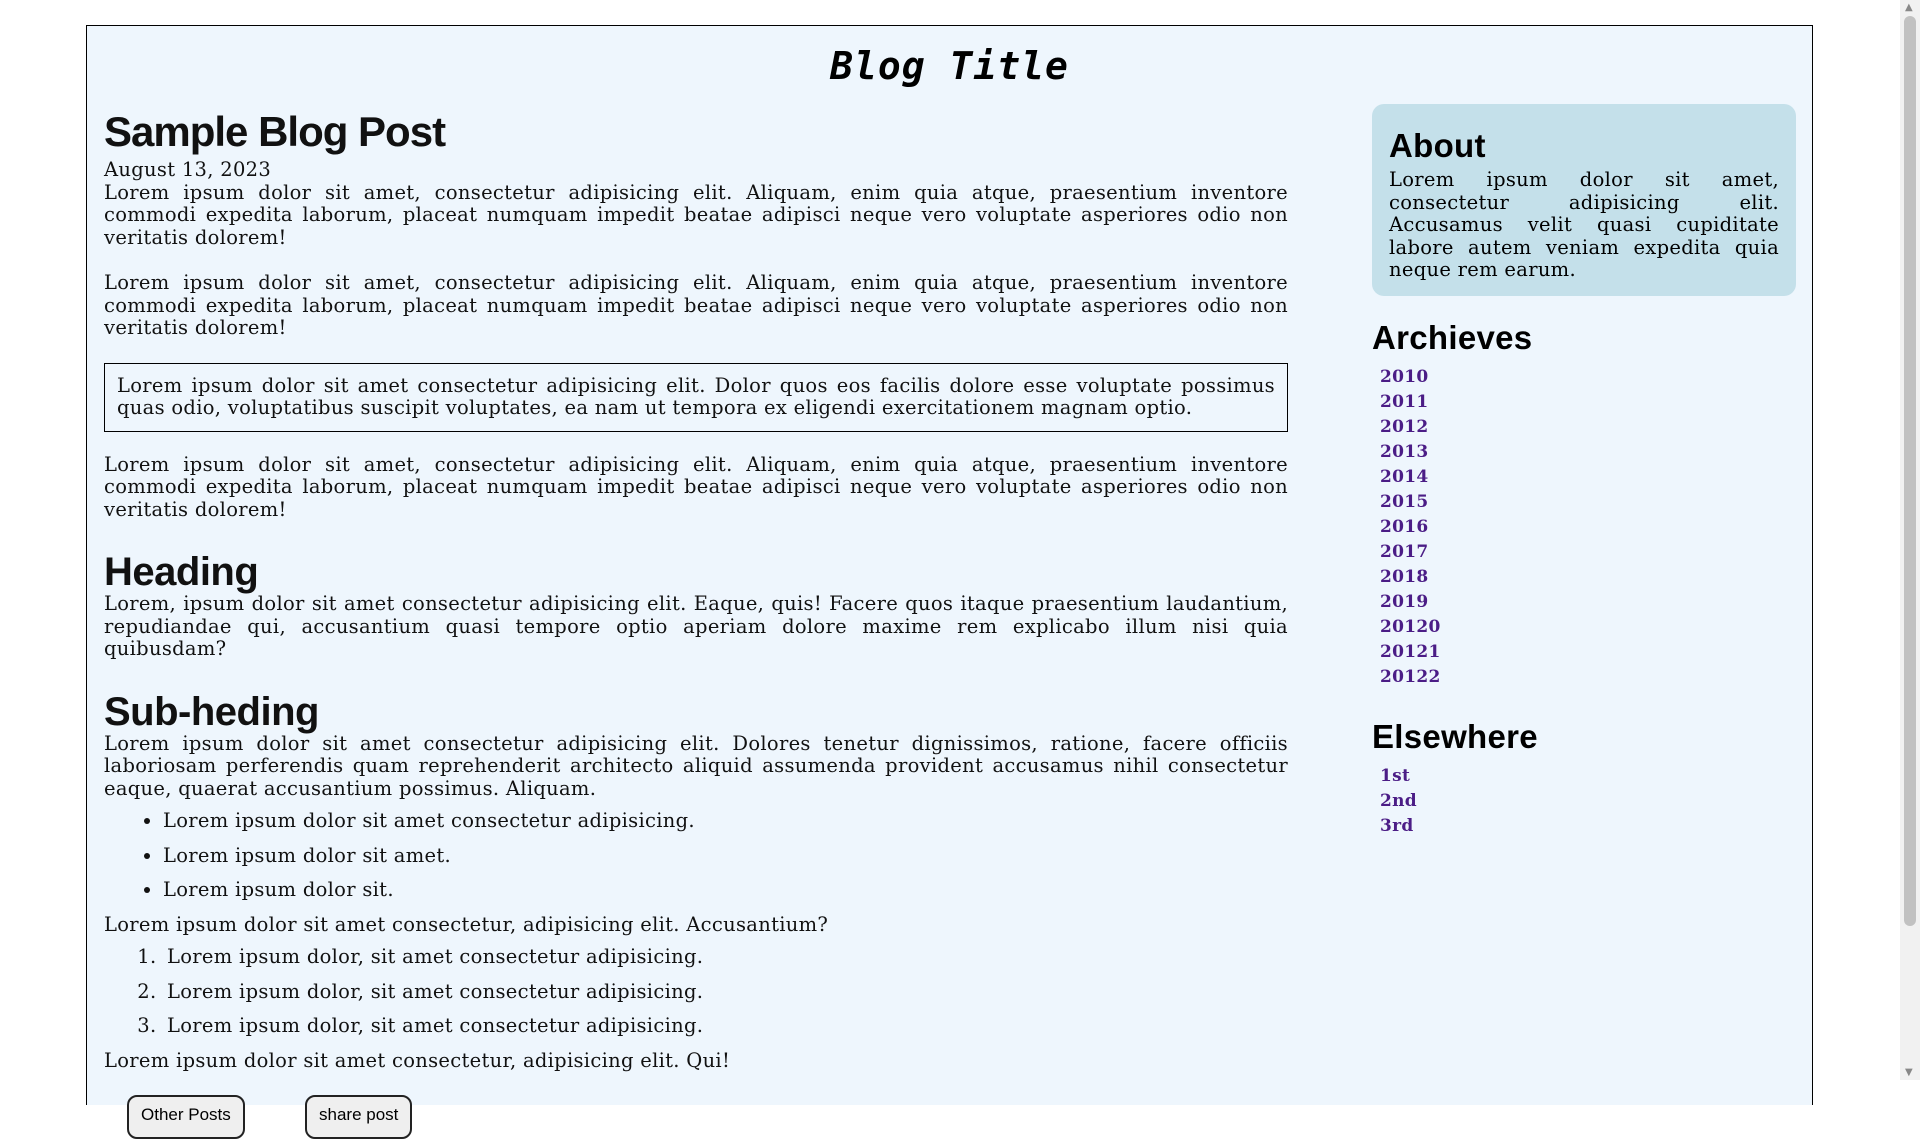  What do you see at coordinates (1455, 736) in the screenshot?
I see `elsewhere-title: Elsewhere` at bounding box center [1455, 736].